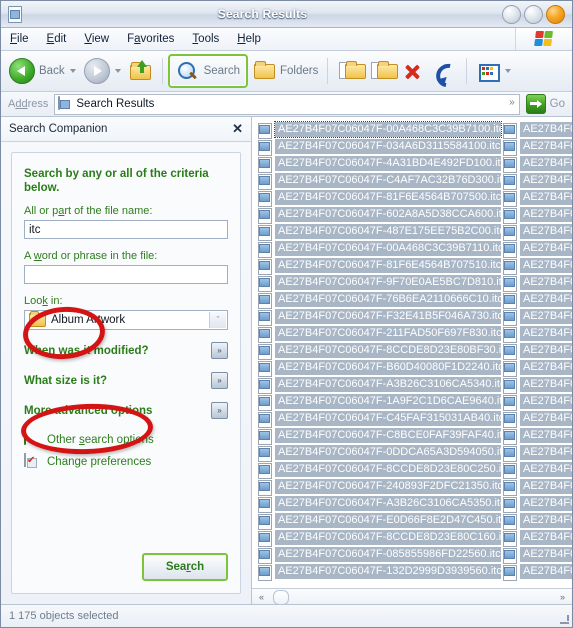 This screenshot has height=628, width=573. Describe the element at coordinates (378, 521) in the screenshot. I see `list-item: AE27B4F07C06047F-E0D66F8E2D47C450.itc` at that location.